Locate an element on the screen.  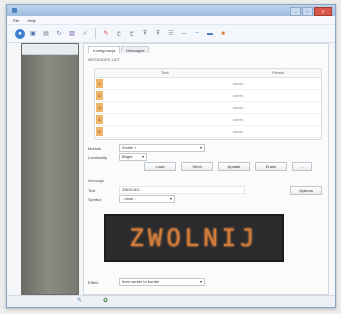
row-number: 5 is located at coordinates (99, 131).